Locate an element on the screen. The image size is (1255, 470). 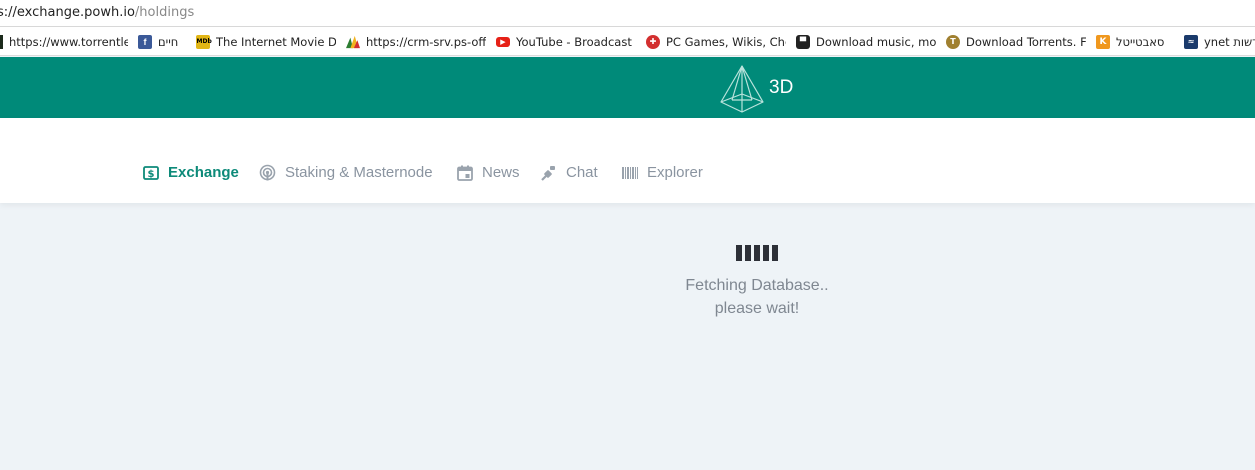
nav-item-news: News is located at coordinates (488, 172).